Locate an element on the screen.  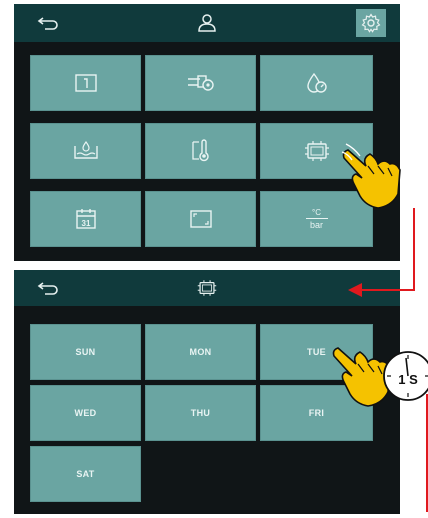
timer-label: 1 S is located at coordinates (408, 379).